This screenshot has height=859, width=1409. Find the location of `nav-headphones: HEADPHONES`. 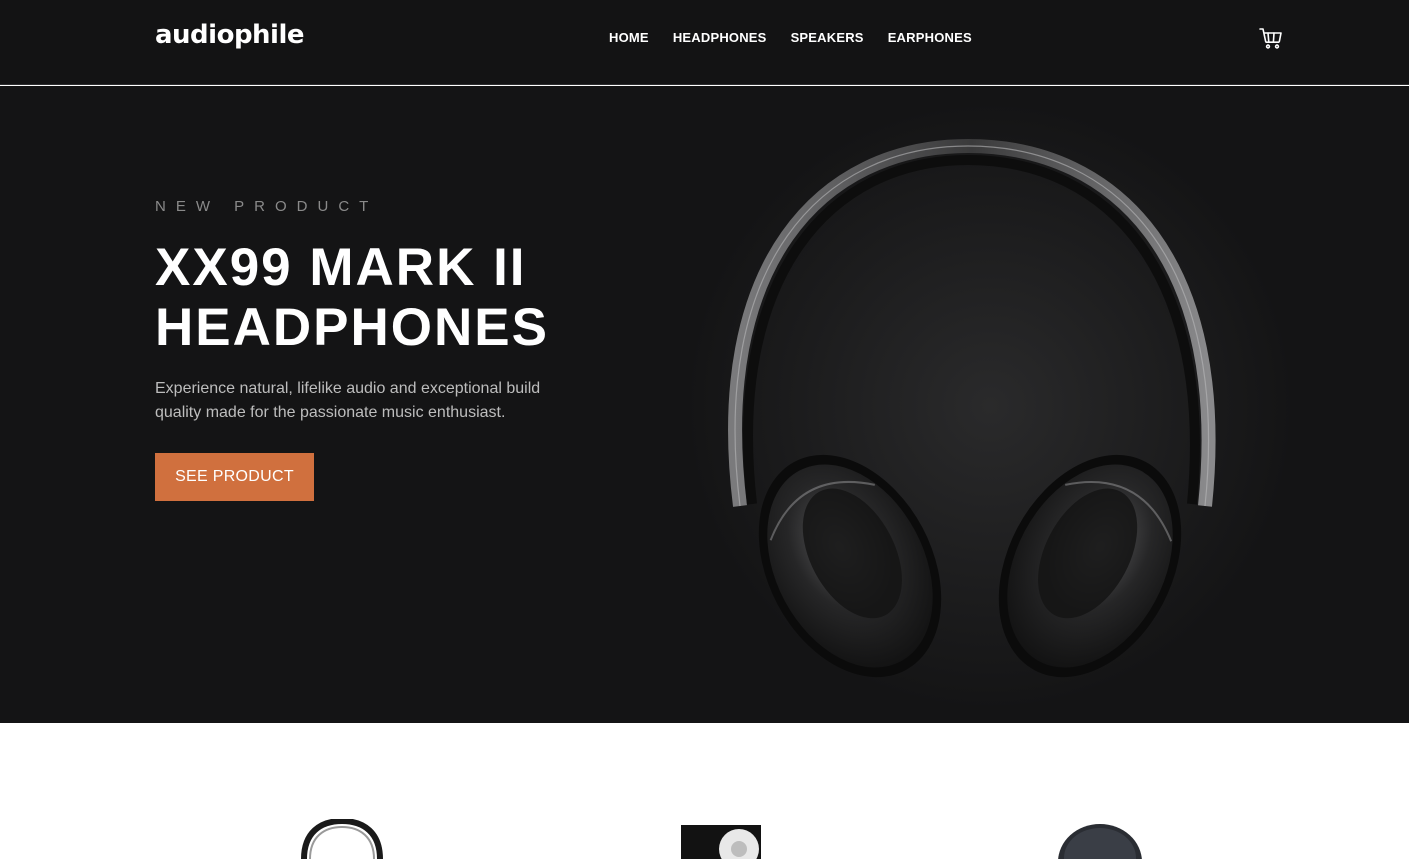

nav-headphones: HEADPHONES is located at coordinates (720, 37).